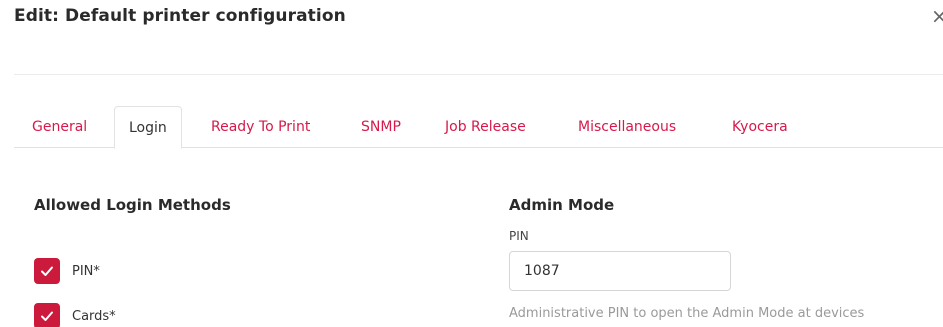 This screenshot has height=327, width=943. I want to click on pin-checkbox, so click(47, 271).